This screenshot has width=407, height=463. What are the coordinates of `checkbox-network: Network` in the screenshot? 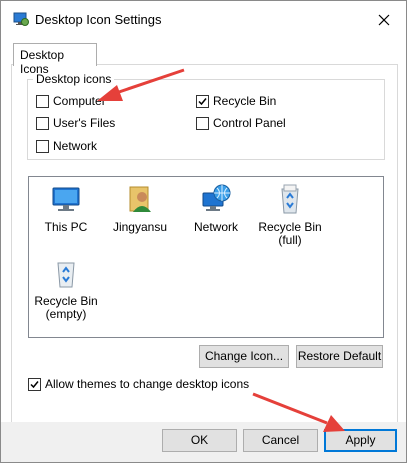 It's located at (66, 146).